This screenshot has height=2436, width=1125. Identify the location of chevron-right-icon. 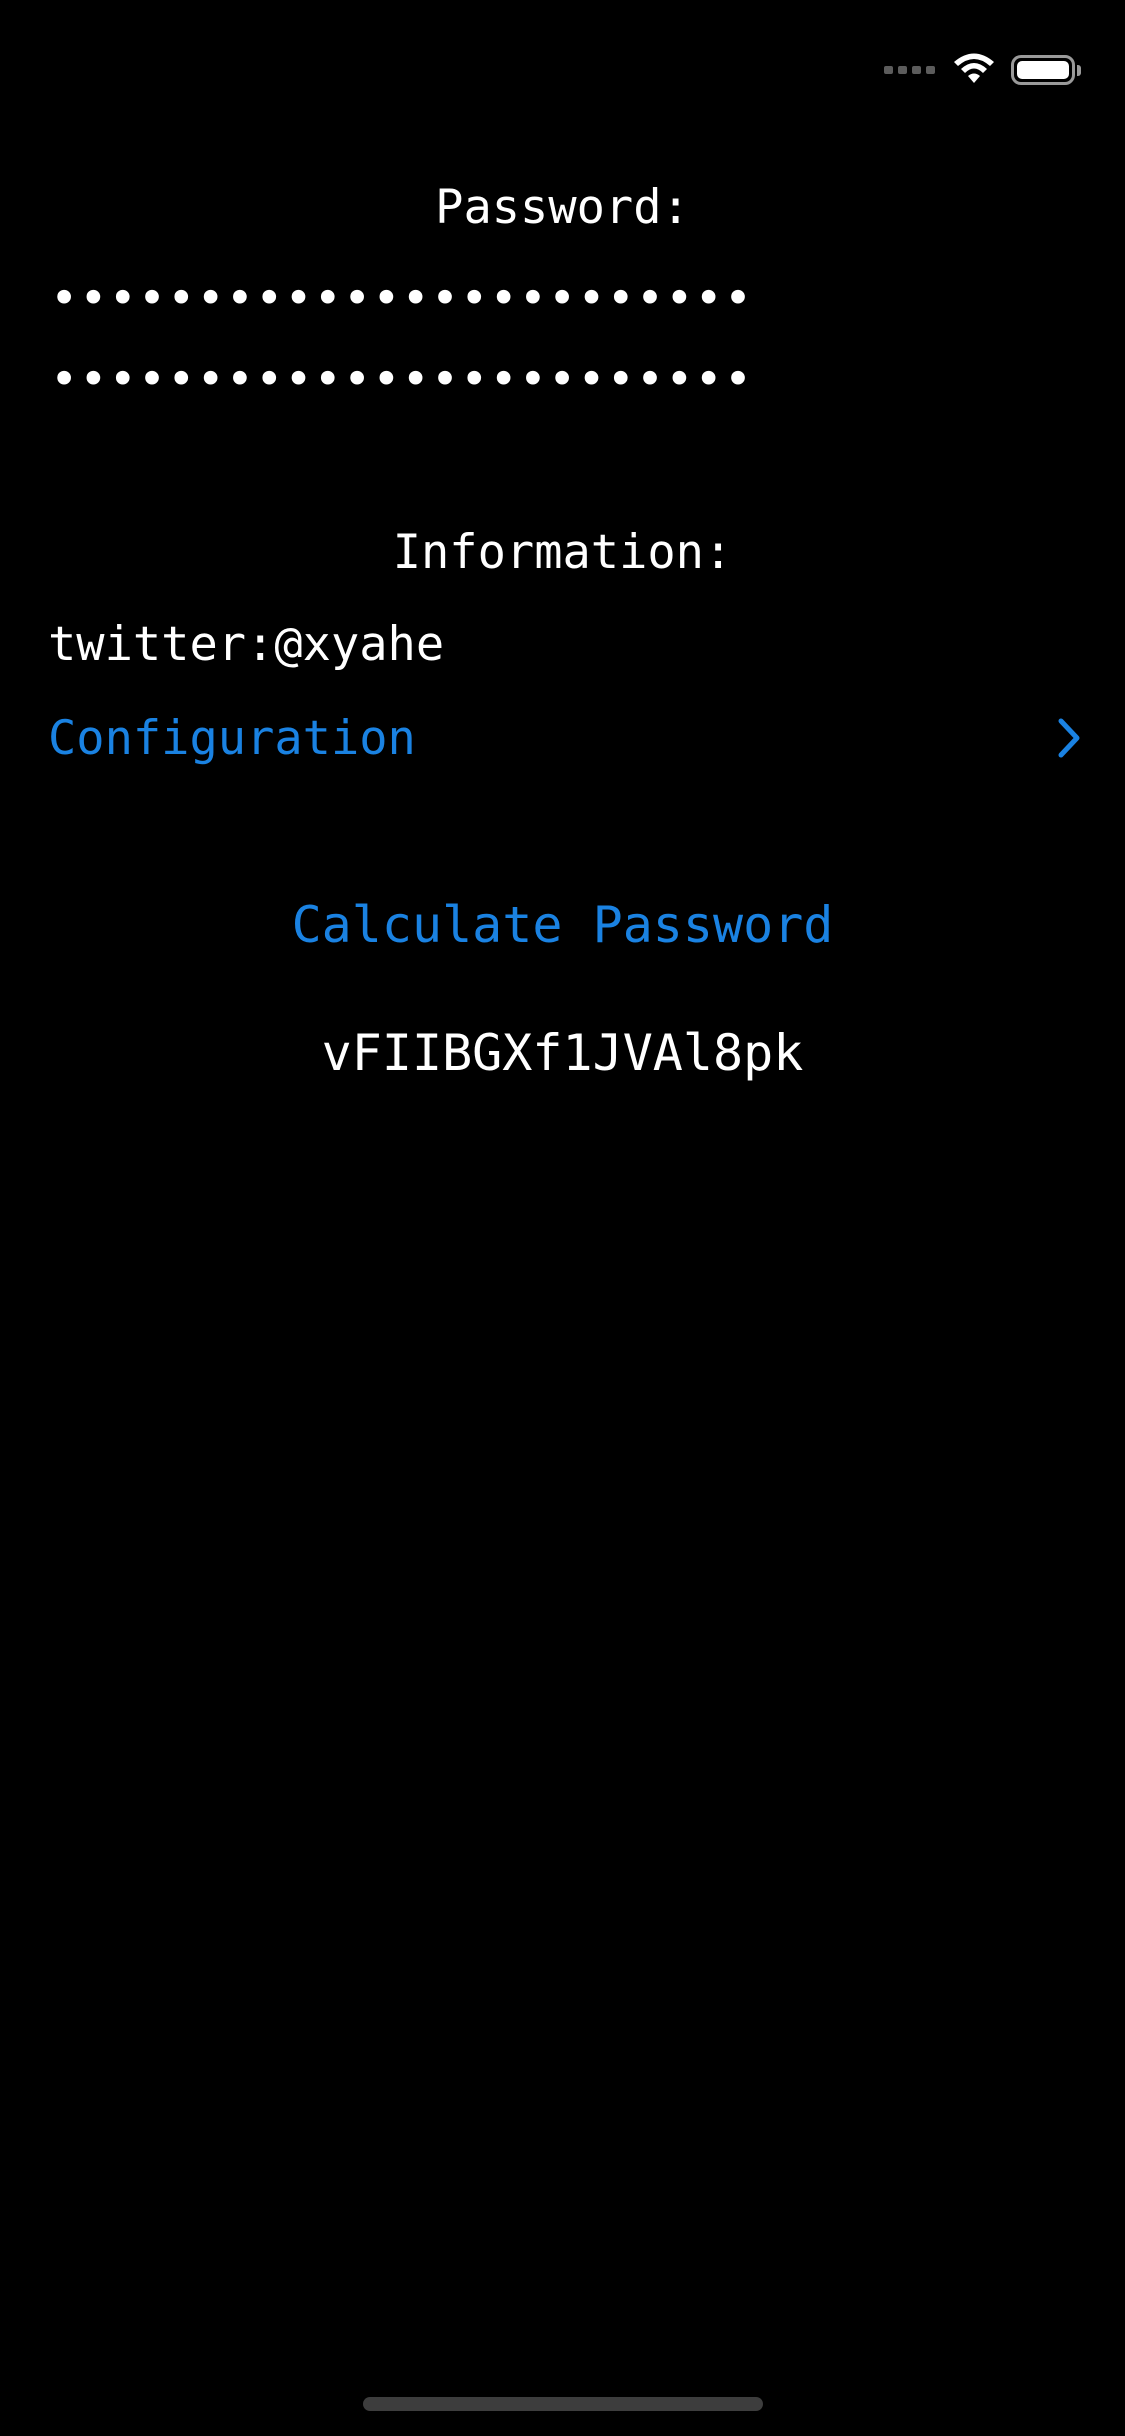
(1069, 738).